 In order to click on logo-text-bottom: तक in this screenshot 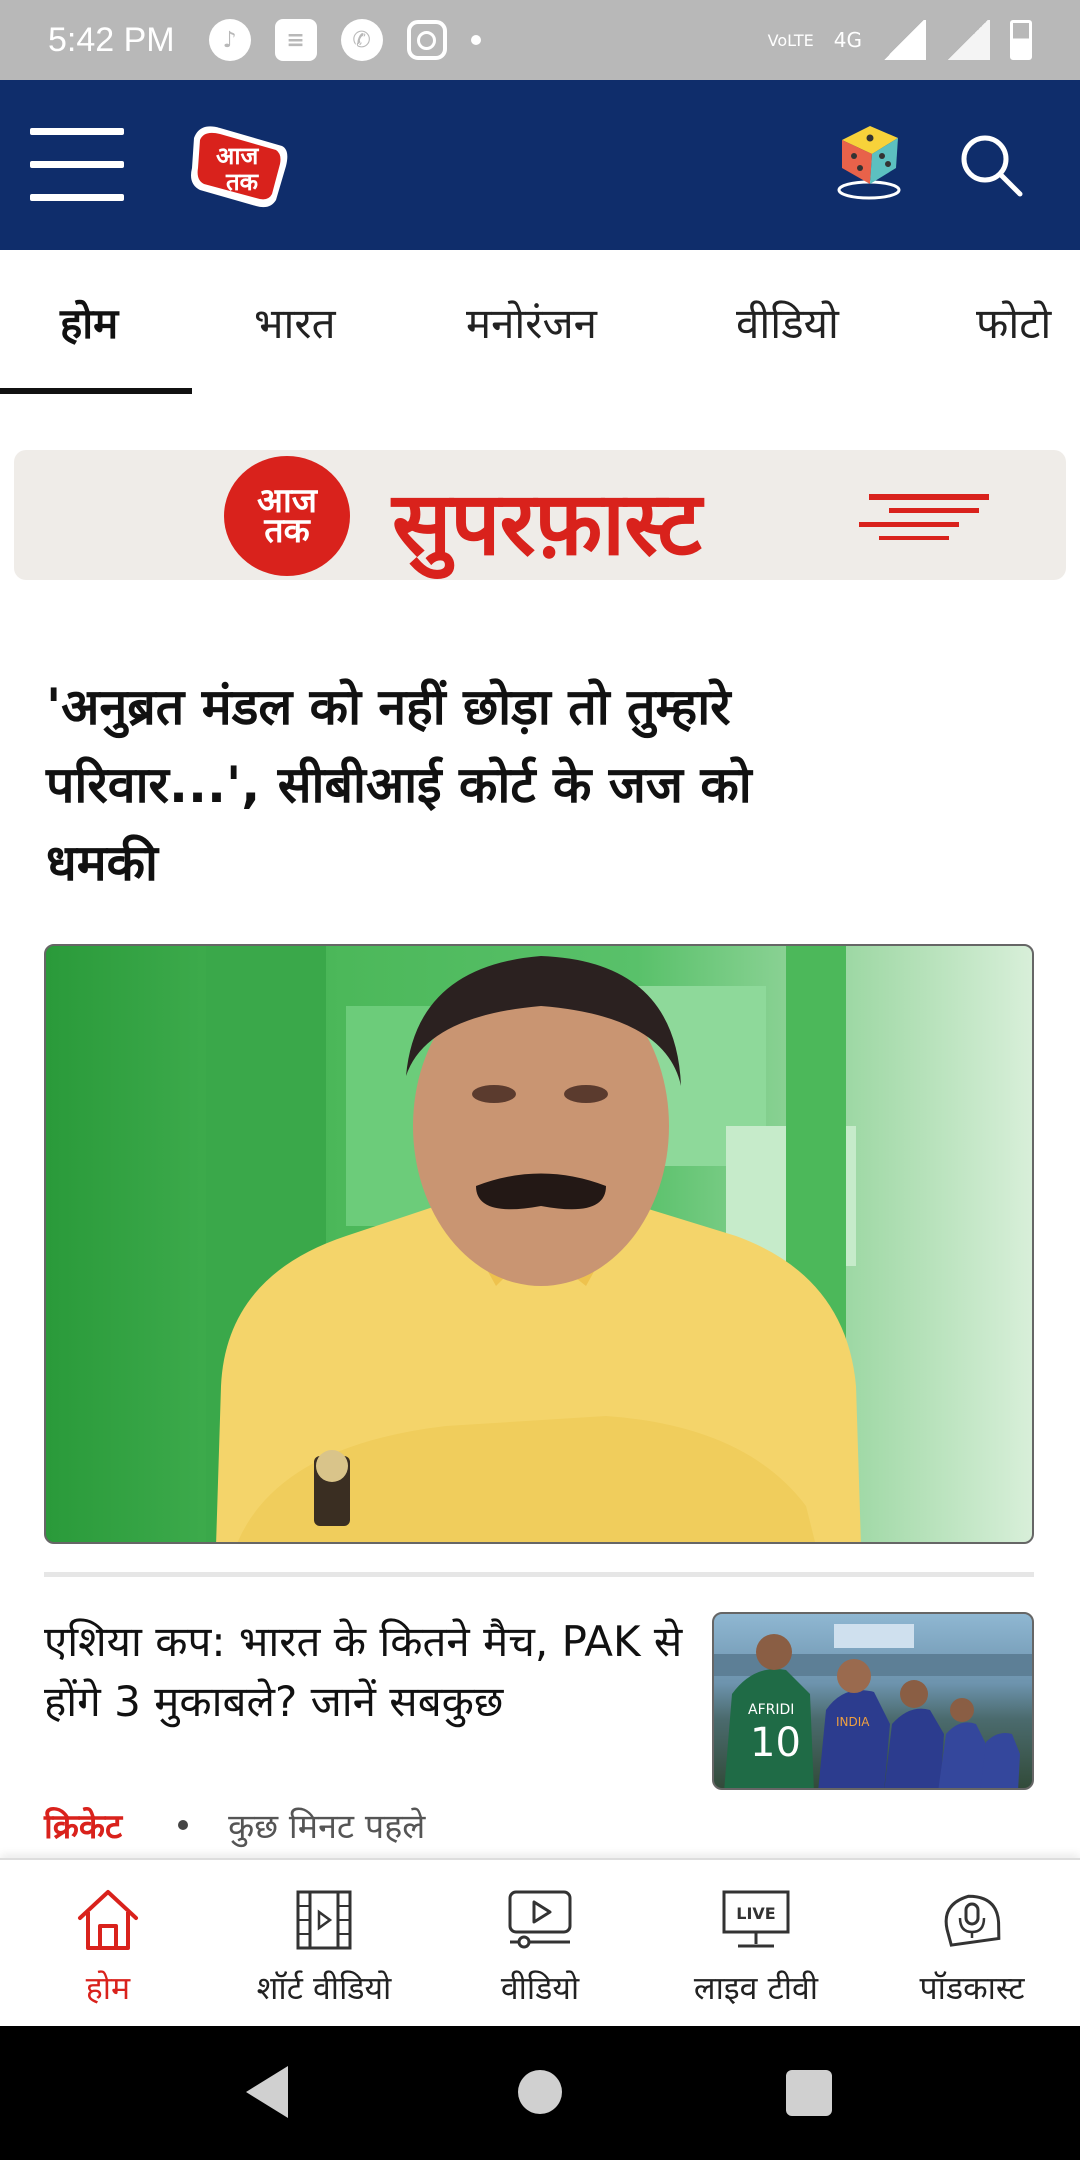, I will do `click(242, 182)`.